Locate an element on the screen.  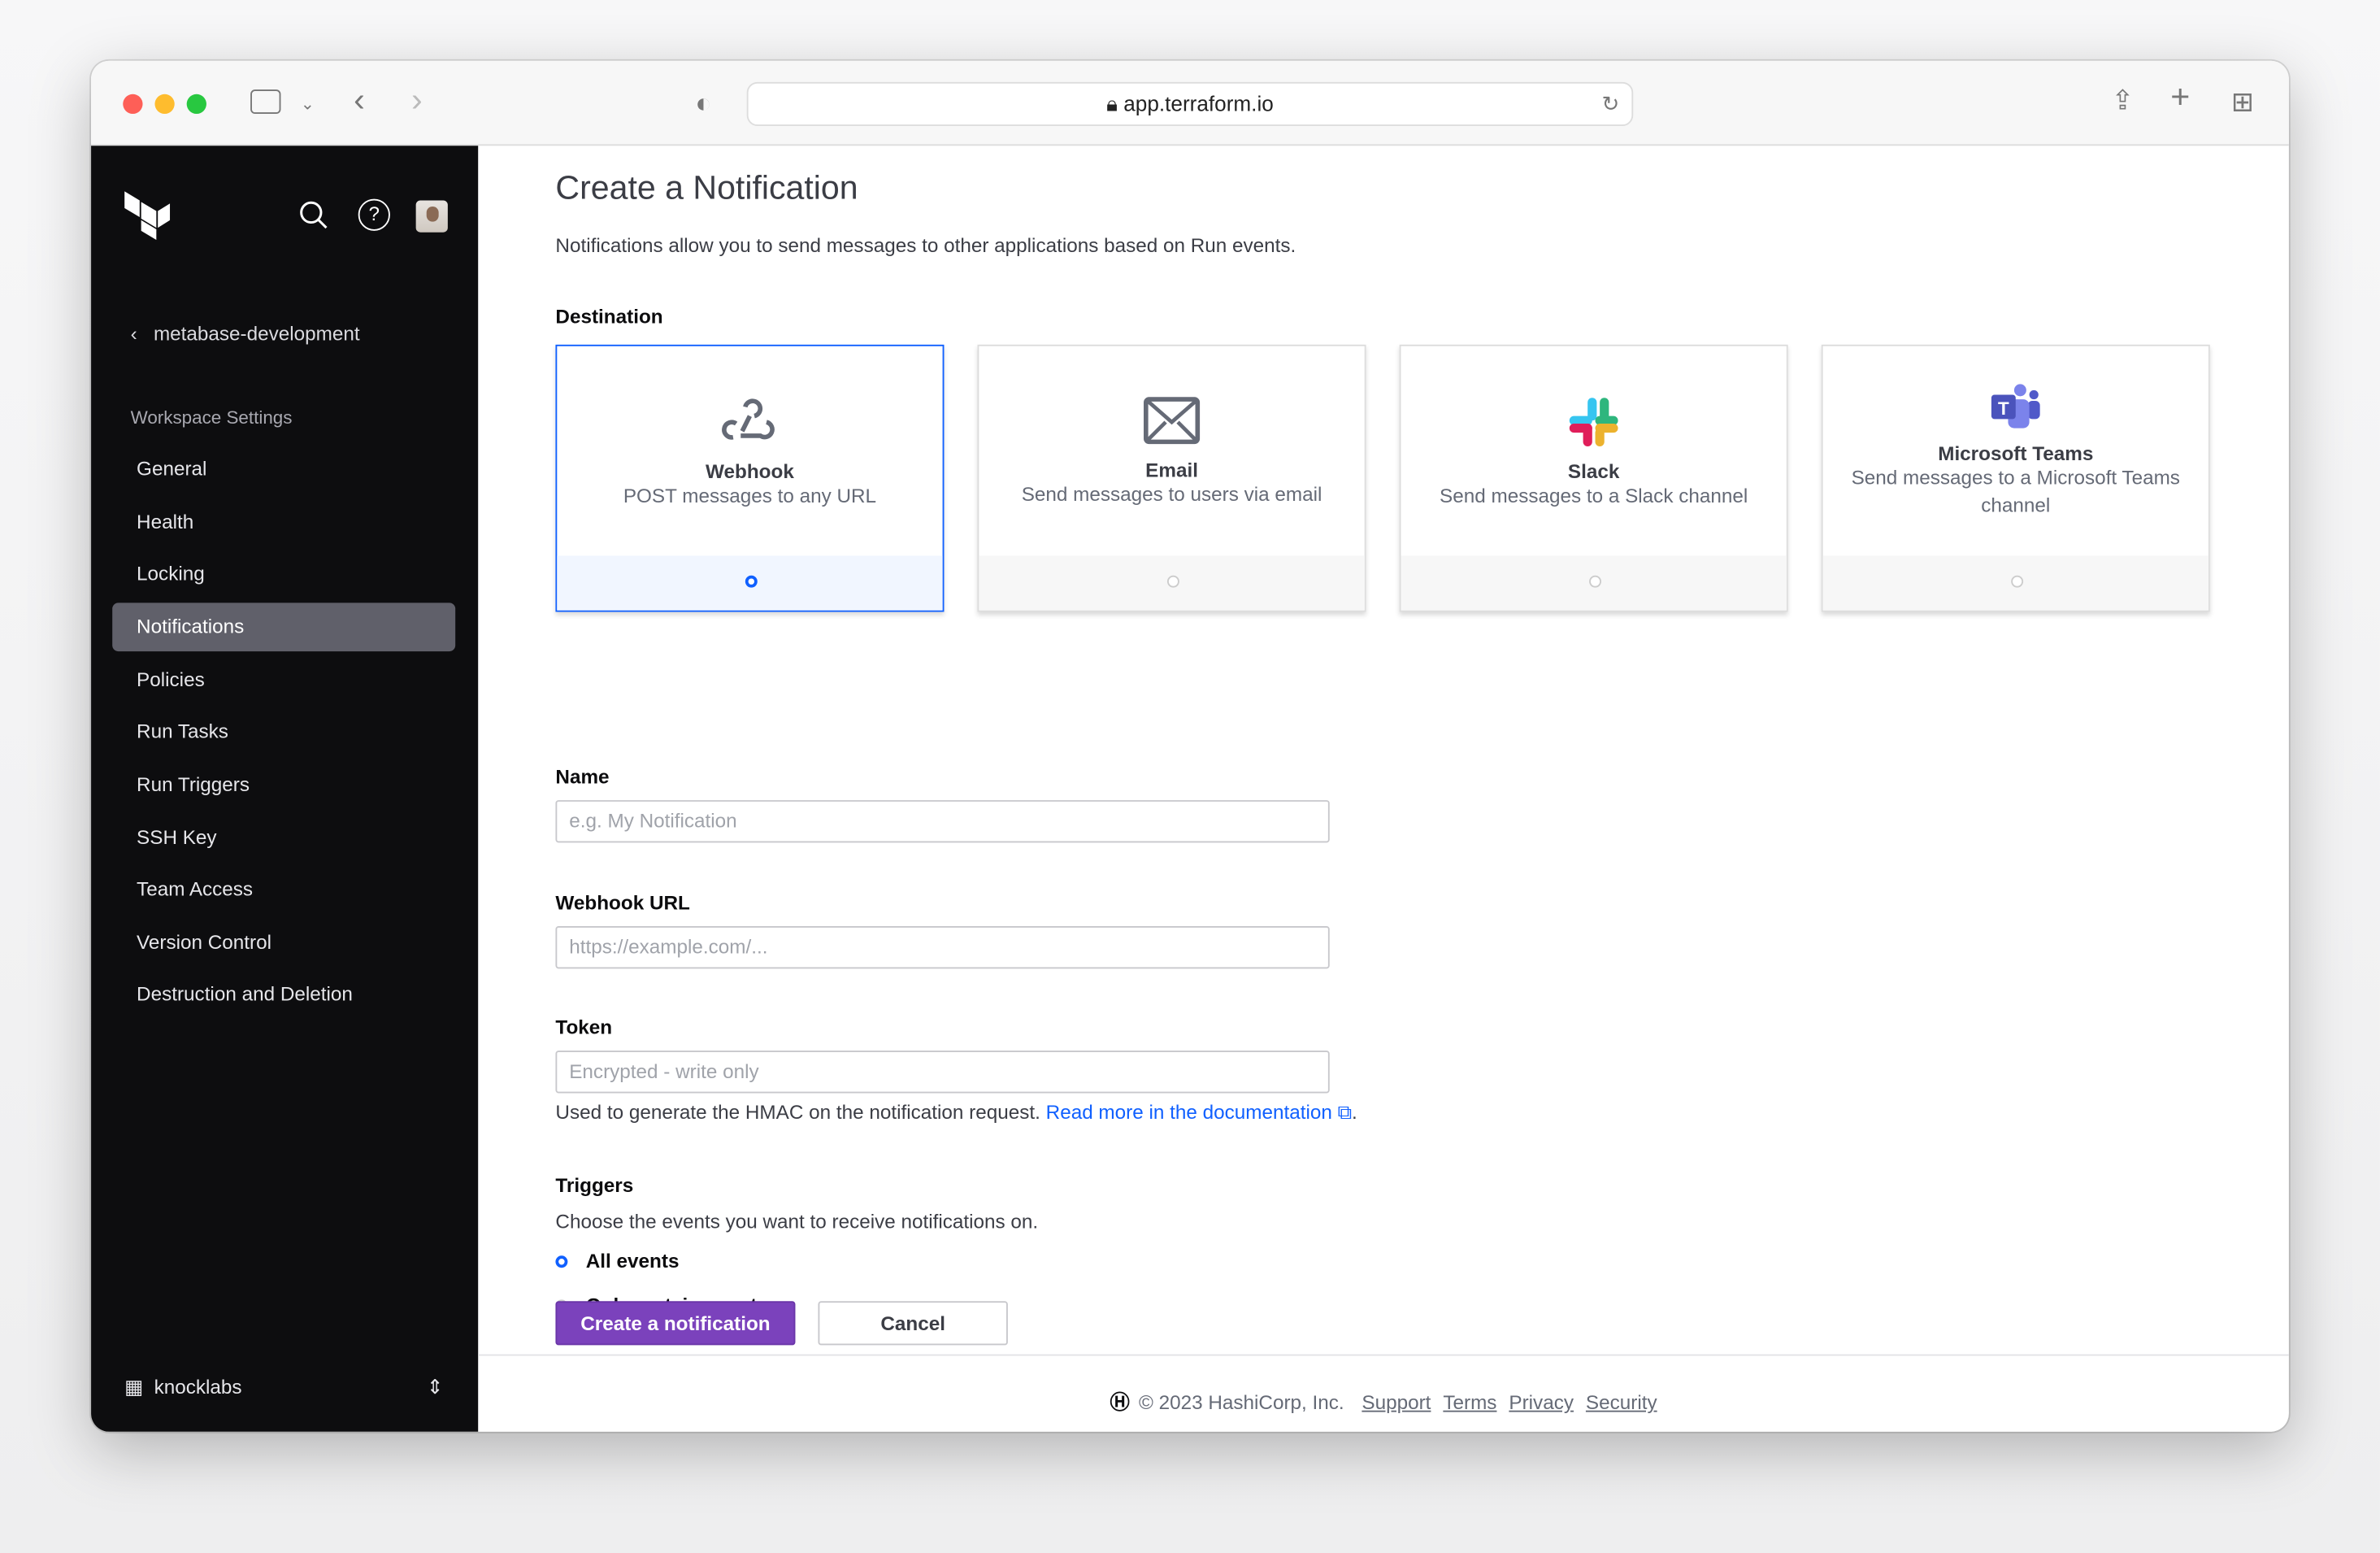
radio-label: All events is located at coordinates (632, 1260).